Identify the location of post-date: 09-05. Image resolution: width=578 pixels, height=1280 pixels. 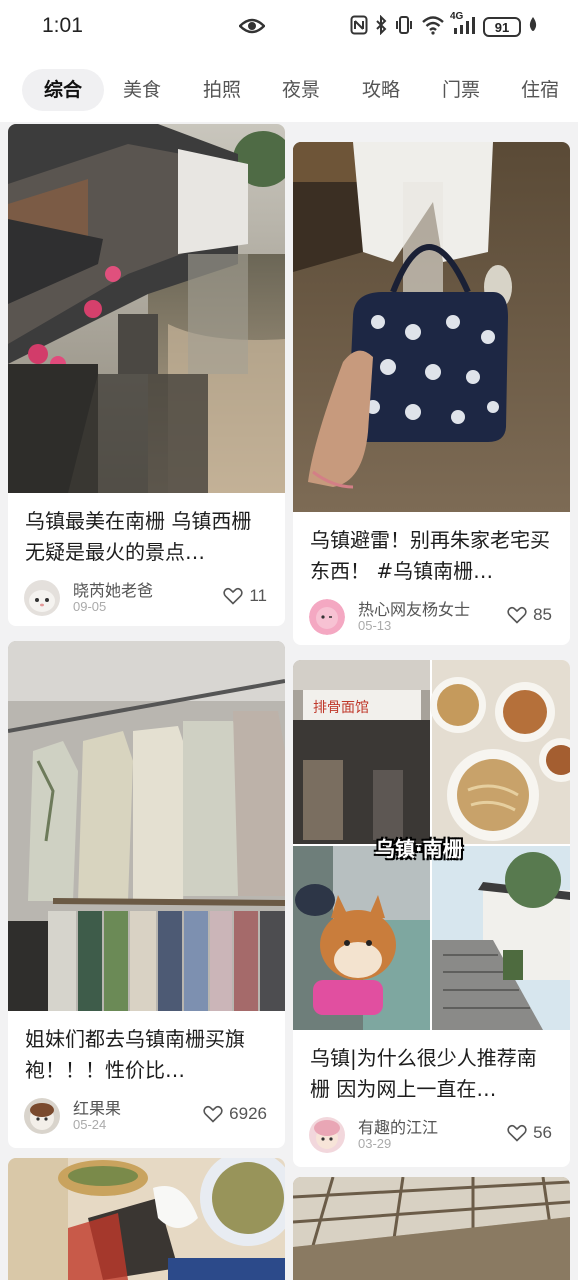
(90, 606).